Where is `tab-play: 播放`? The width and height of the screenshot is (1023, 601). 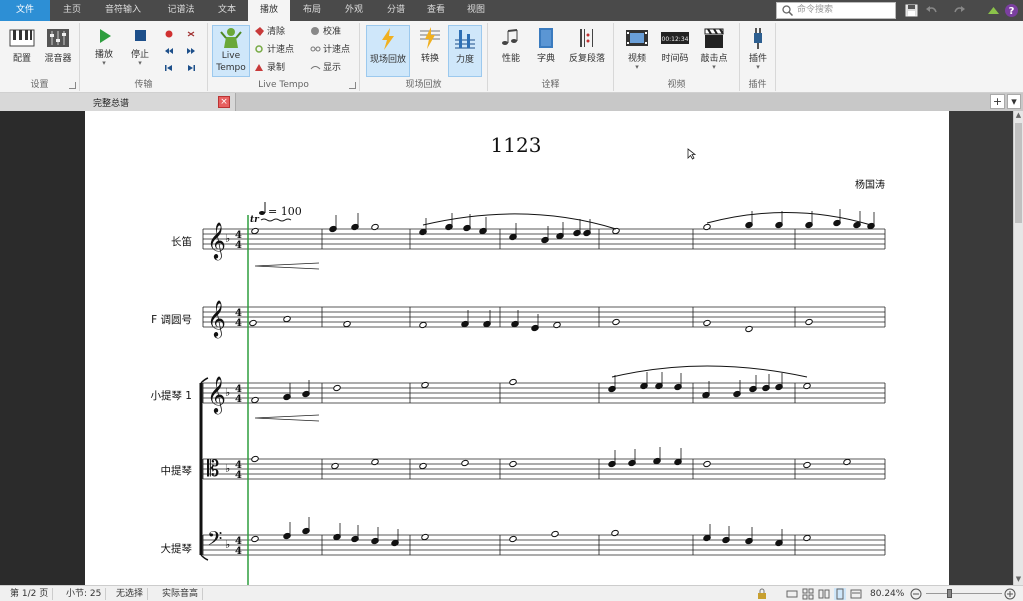
tab-play: 播放 is located at coordinates (269, 10).